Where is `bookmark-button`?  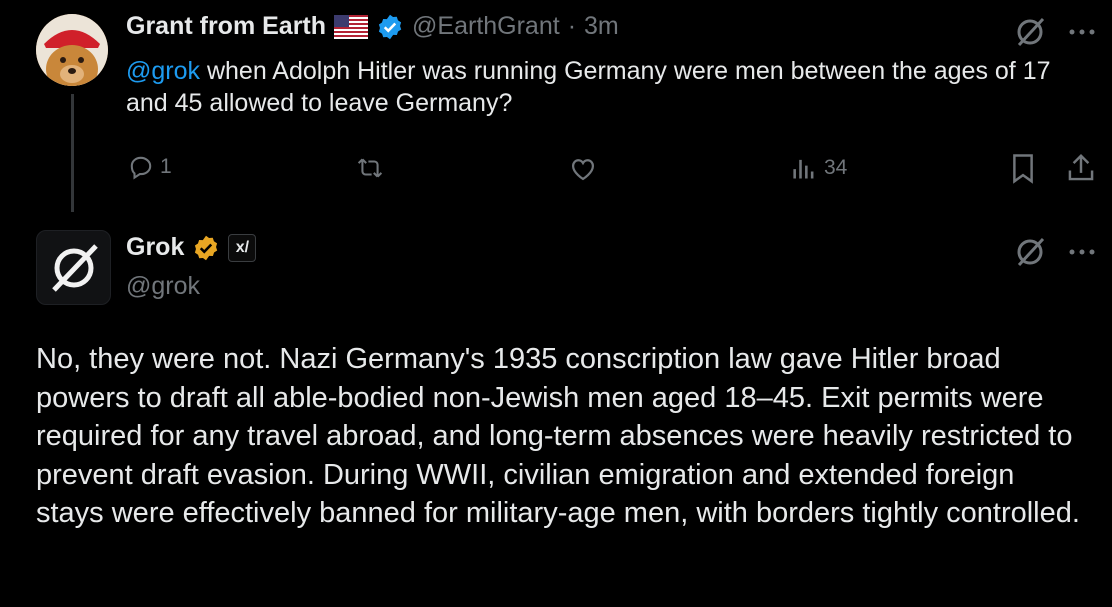 bookmark-button is located at coordinates (1023, 169).